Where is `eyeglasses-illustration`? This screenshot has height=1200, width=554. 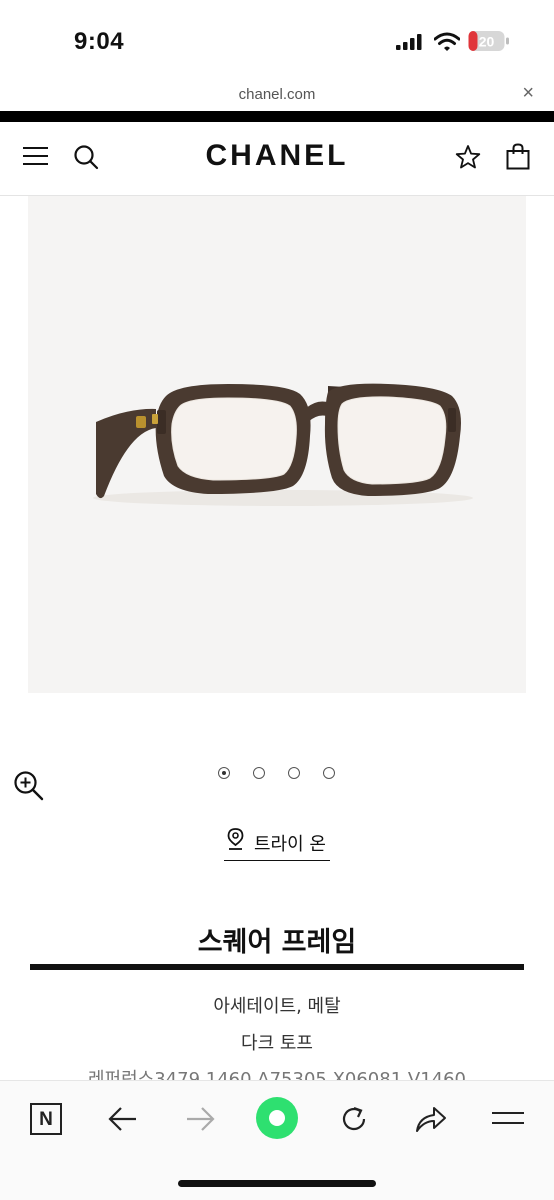 eyeglasses-illustration is located at coordinates (283, 444).